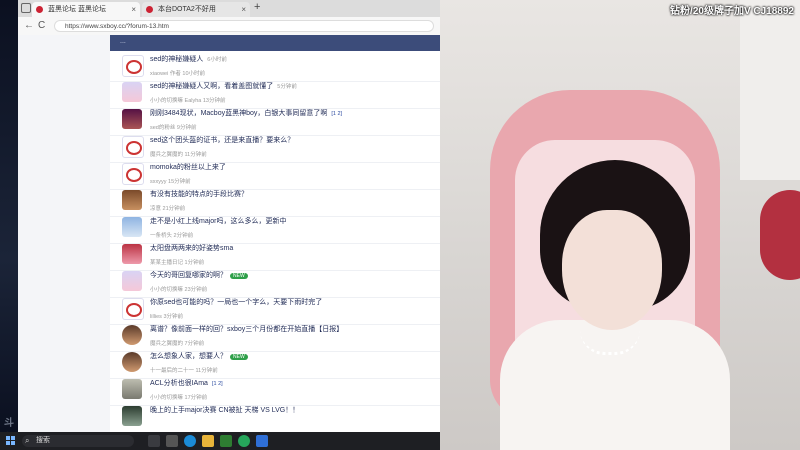 The height and width of the screenshot is (450, 800). Describe the element at coordinates (184, 371) in the screenshot. I see `thread-meta: 十一最后的二十一 11分钟前` at that location.